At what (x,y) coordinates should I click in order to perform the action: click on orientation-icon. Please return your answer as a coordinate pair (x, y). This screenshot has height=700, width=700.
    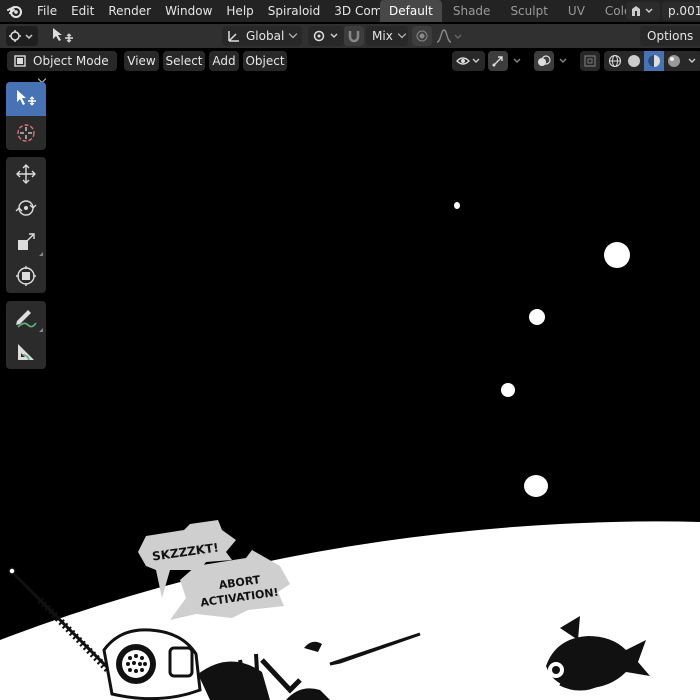
    Looking at the image, I should click on (233, 36).